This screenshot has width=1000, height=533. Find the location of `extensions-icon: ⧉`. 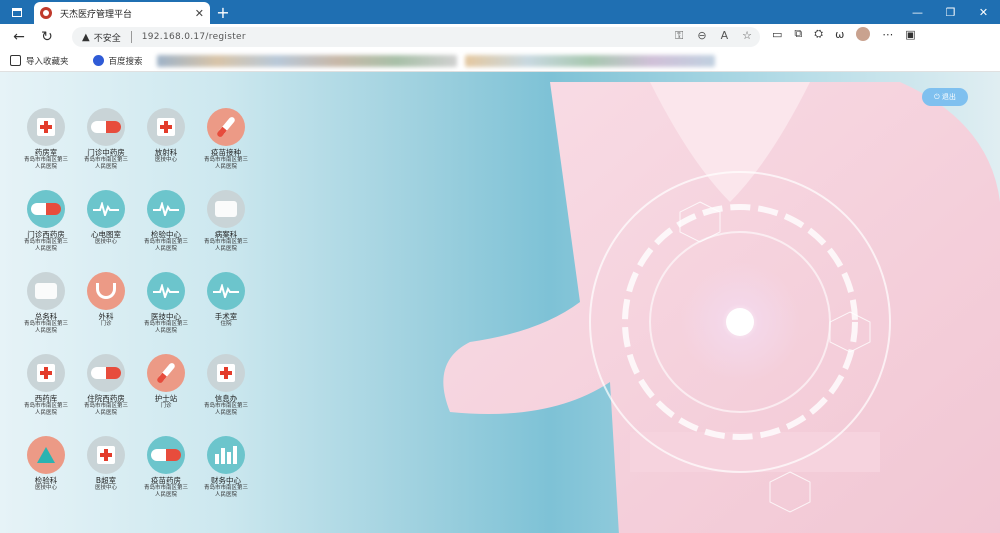

extensions-icon: ⧉ is located at coordinates (798, 34).